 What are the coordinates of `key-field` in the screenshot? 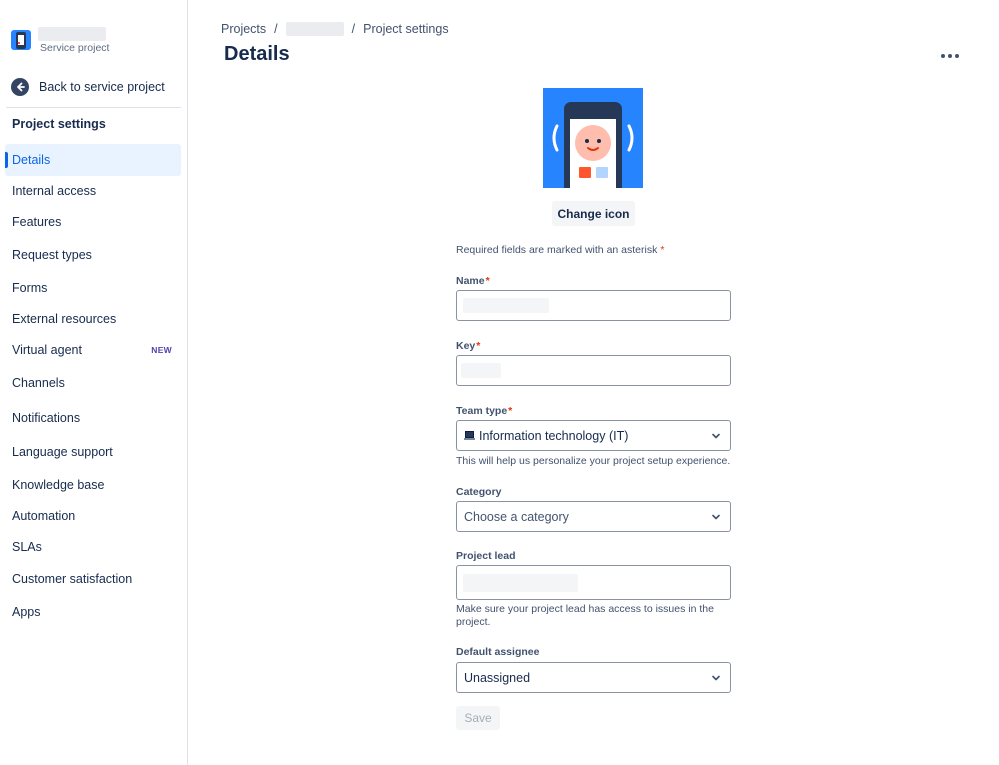 It's located at (593, 370).